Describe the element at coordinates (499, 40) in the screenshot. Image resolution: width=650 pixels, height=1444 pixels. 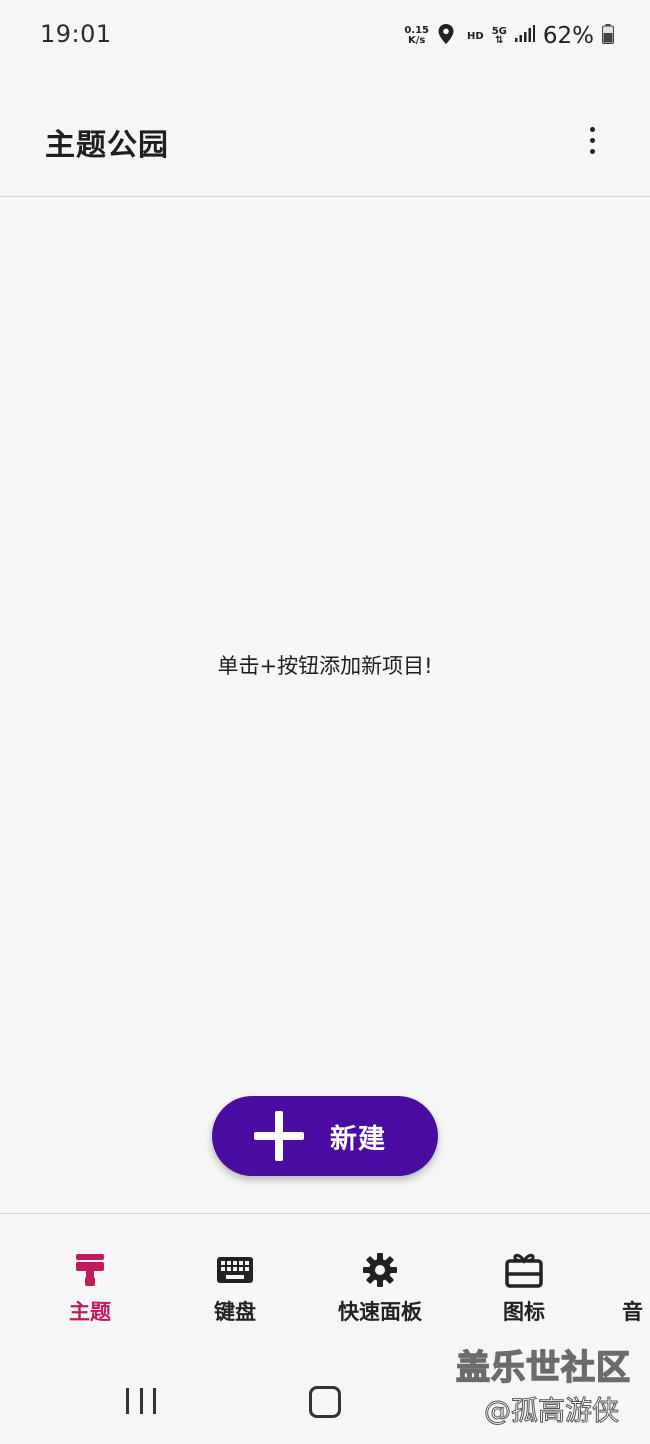
I see `data-arrows-icon: ⇅` at that location.